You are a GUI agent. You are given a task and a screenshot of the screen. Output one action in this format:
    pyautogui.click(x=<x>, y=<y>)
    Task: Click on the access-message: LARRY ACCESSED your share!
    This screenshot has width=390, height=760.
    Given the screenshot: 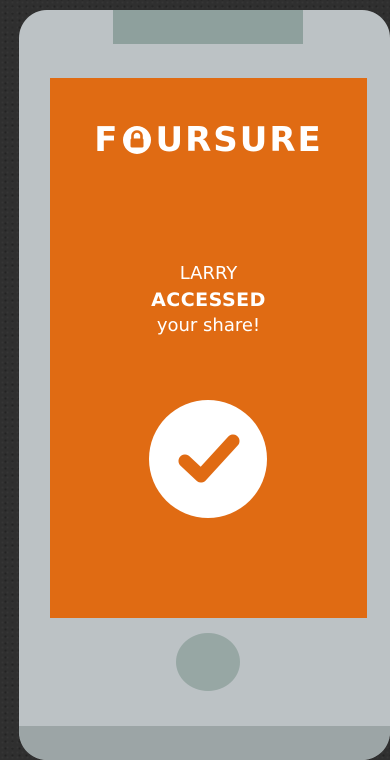 What is the action you would take?
    pyautogui.click(x=208, y=300)
    